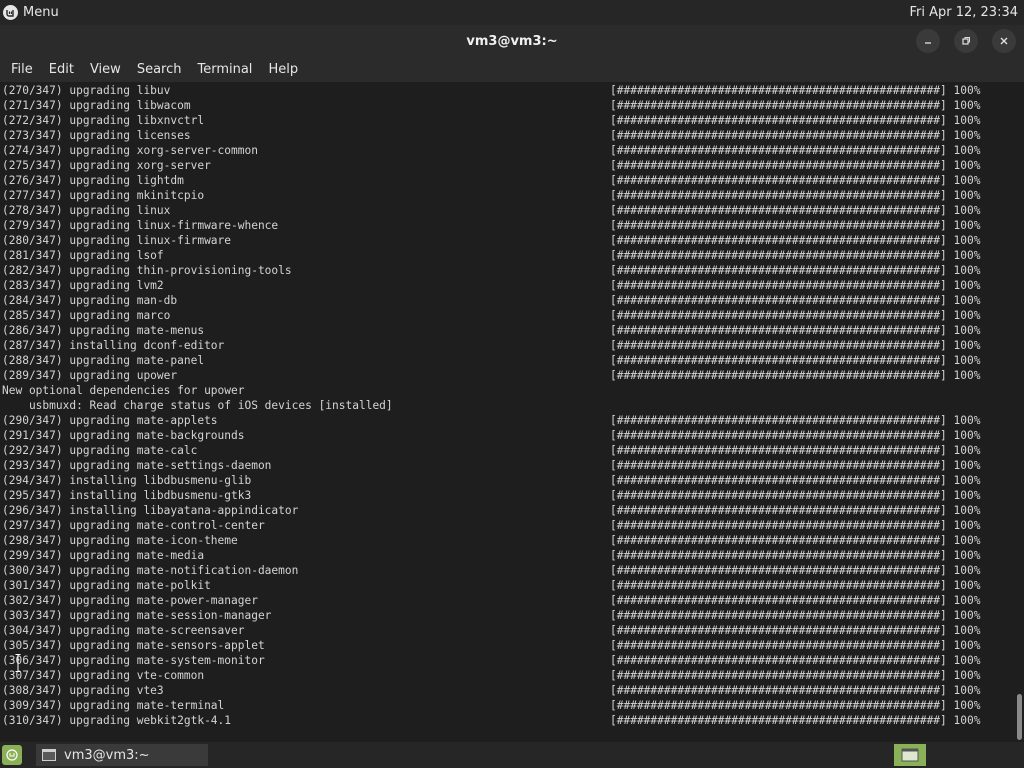  What do you see at coordinates (123, 630) in the screenshot?
I see `terminal-line-text: (304/347) upgrading mate-screensaver` at bounding box center [123, 630].